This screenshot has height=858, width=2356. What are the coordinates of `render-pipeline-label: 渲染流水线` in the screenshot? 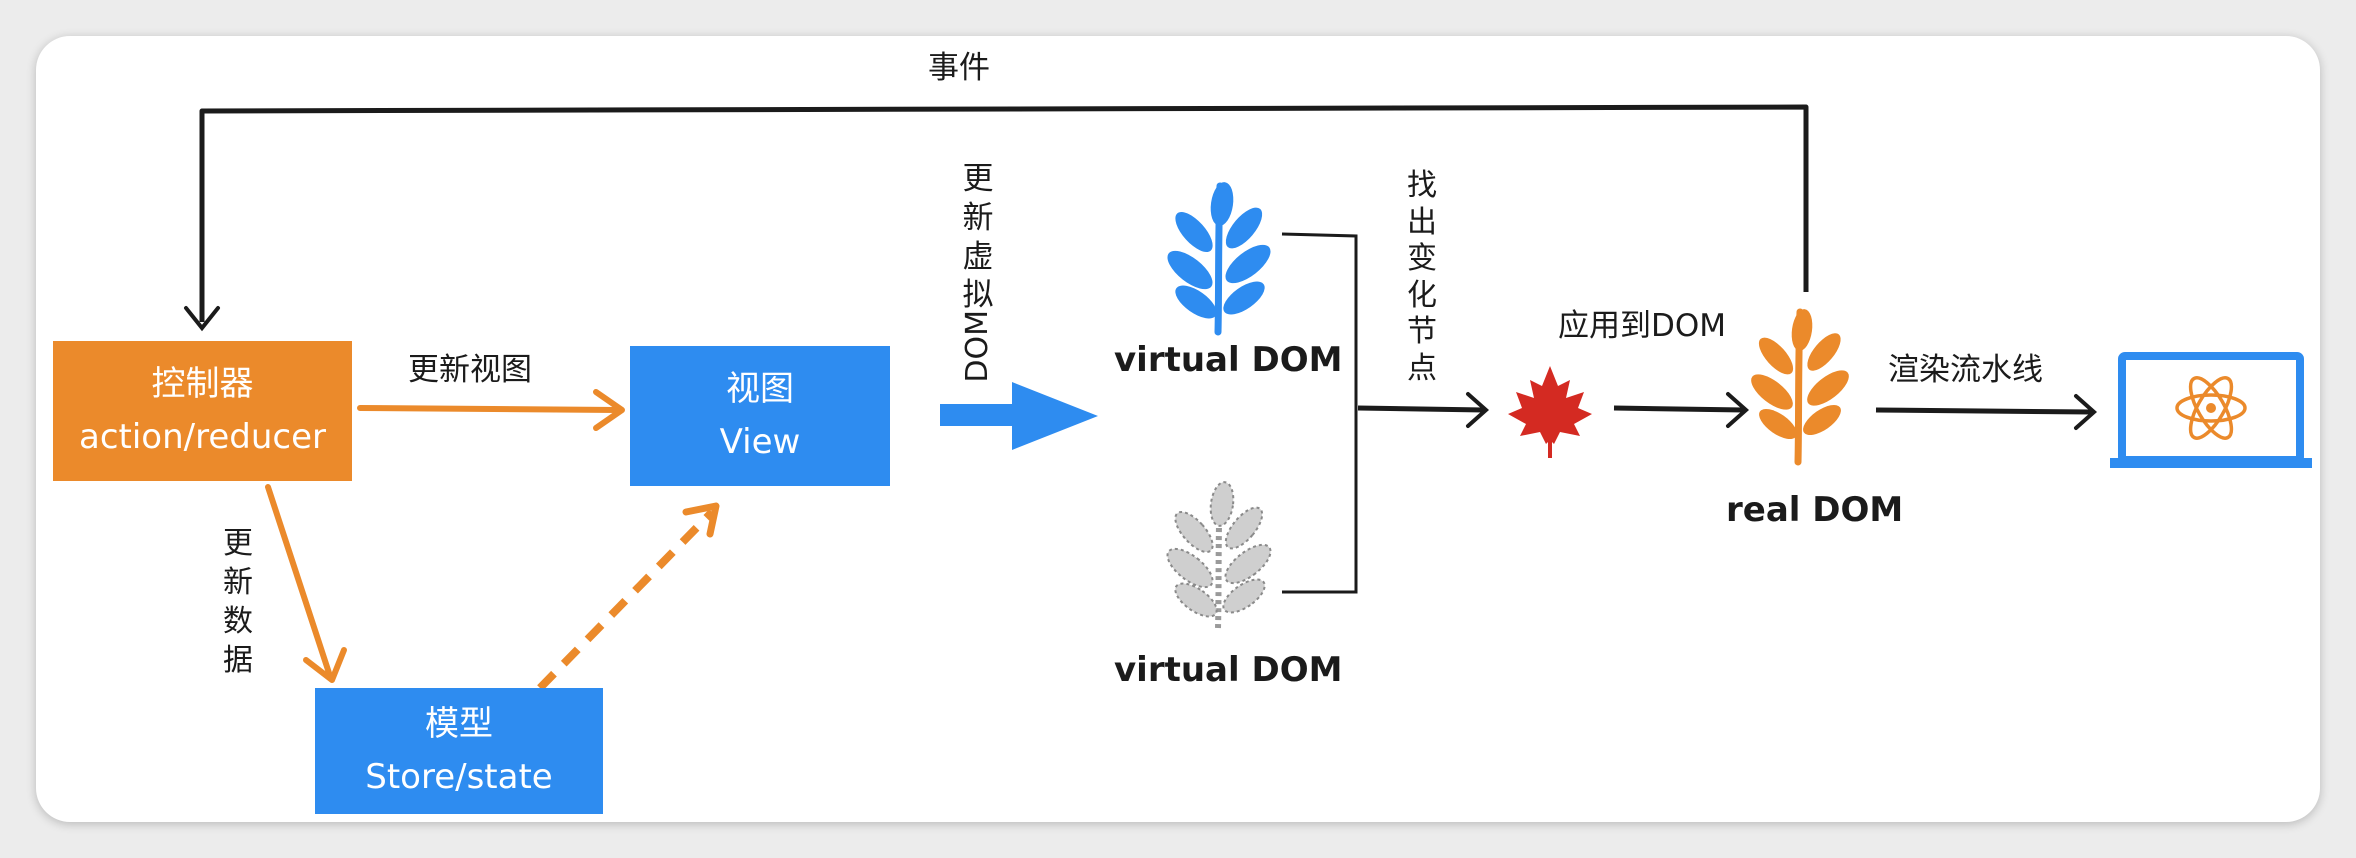 It's located at (1965, 370).